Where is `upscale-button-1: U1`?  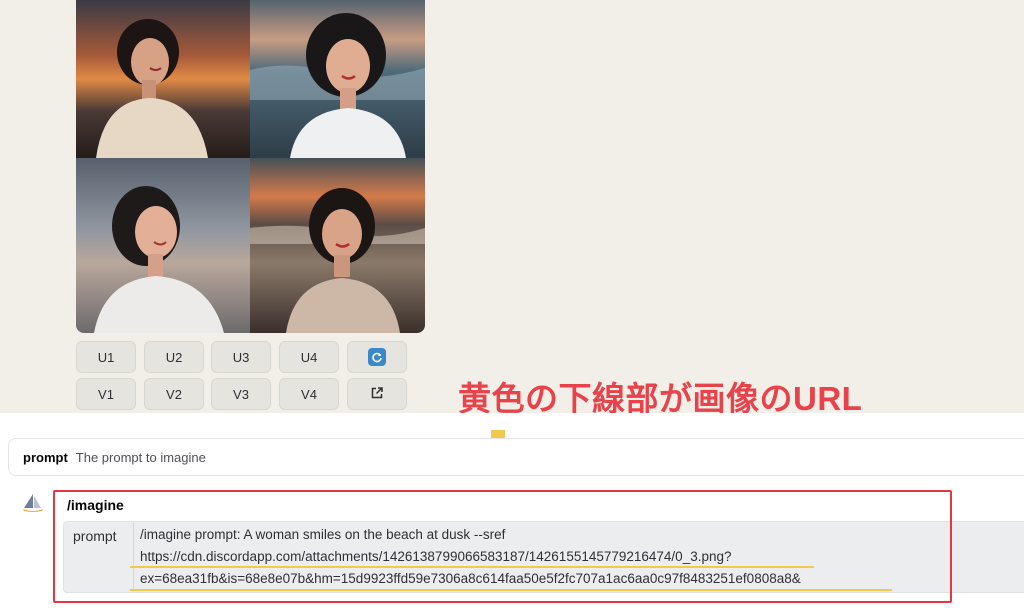 upscale-button-1: U1 is located at coordinates (106, 357).